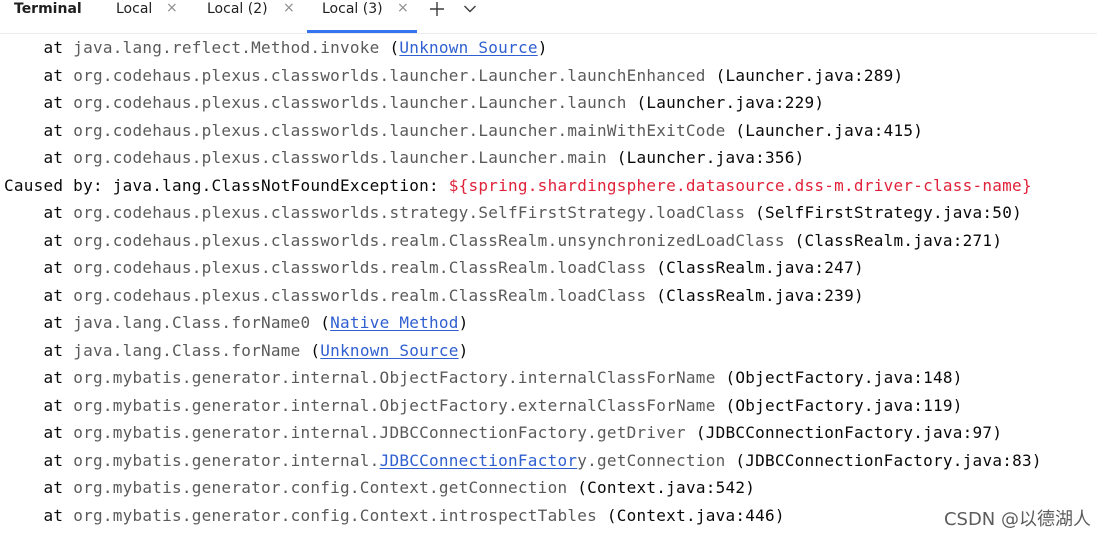  Describe the element at coordinates (187, 350) in the screenshot. I see `frame-method: java.lang.Class.forName` at that location.